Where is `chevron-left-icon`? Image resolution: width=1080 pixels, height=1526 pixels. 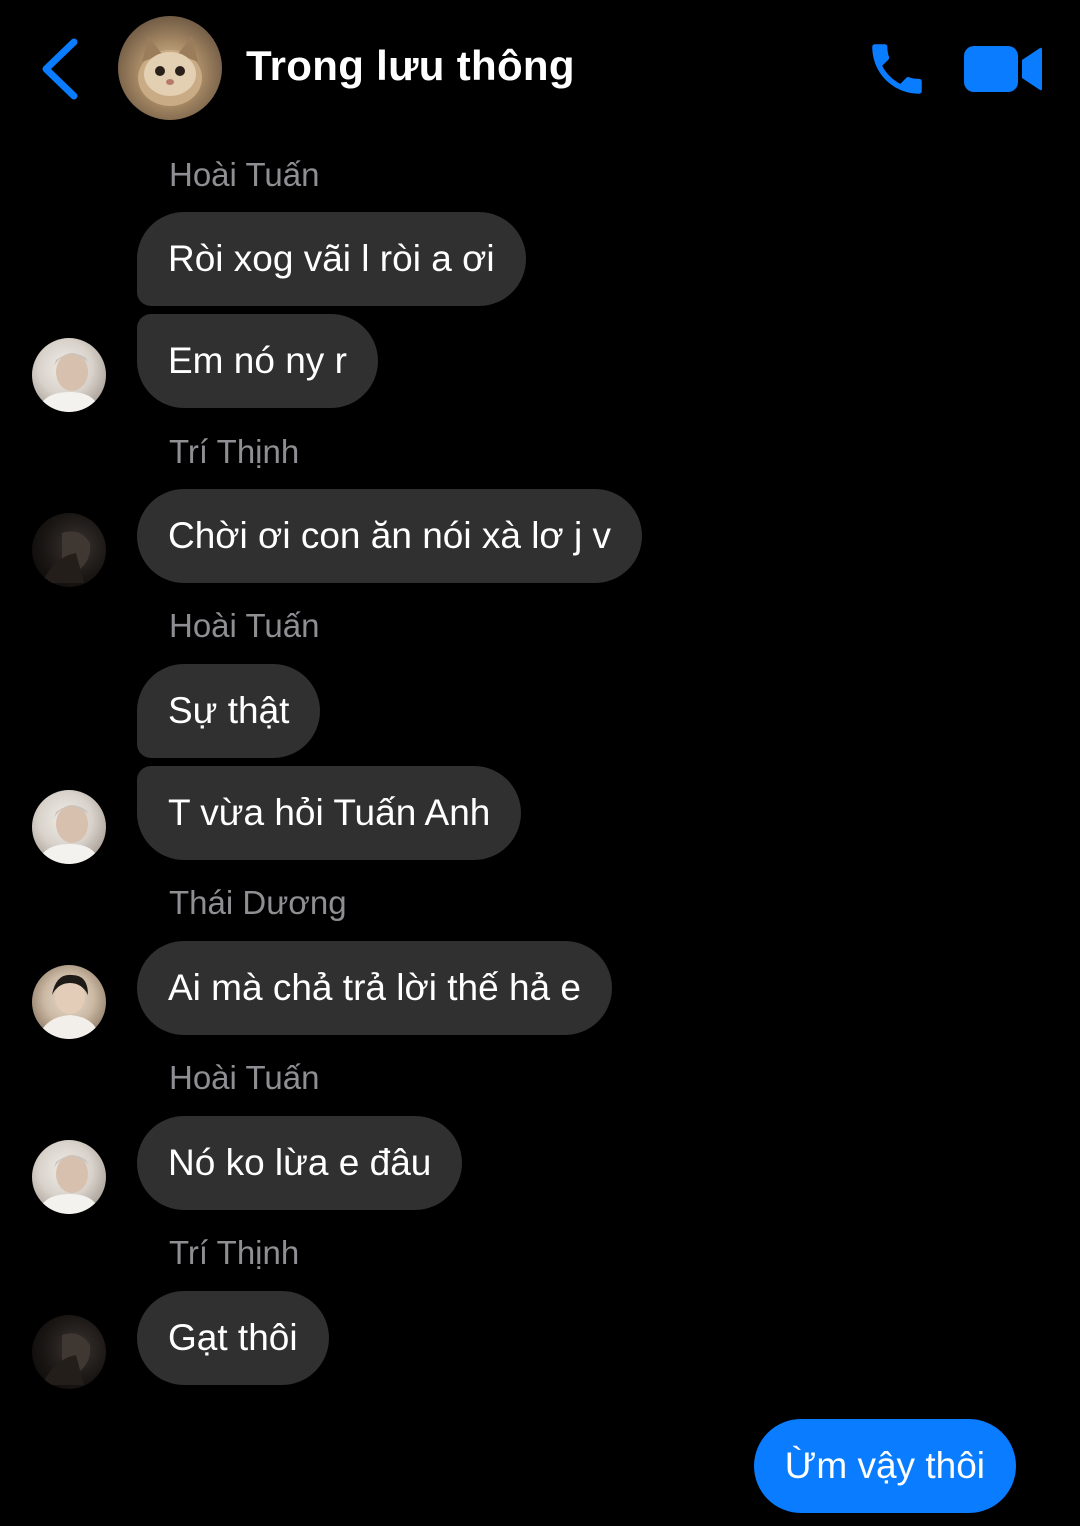
chevron-left-icon is located at coordinates (60, 69).